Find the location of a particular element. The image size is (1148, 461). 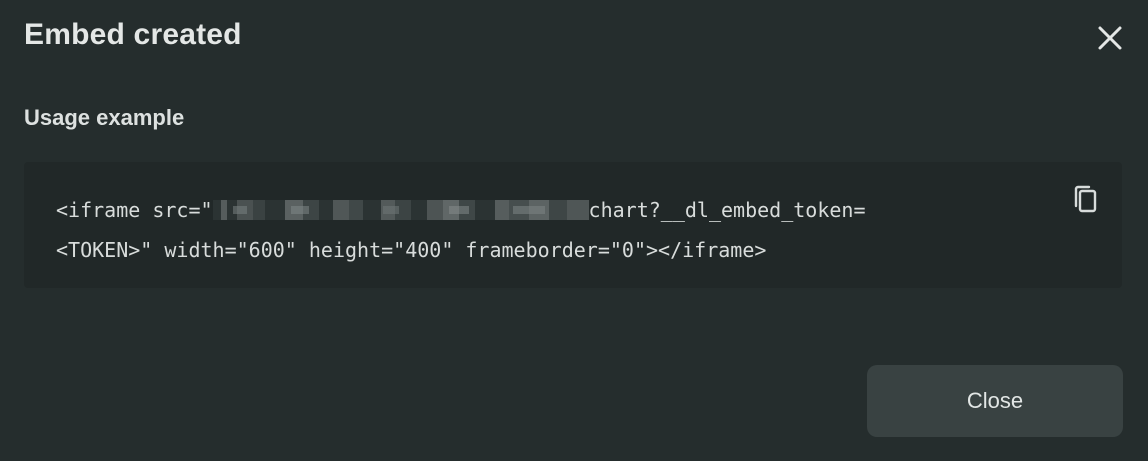

dialog-title: Embed created is located at coordinates (133, 34).